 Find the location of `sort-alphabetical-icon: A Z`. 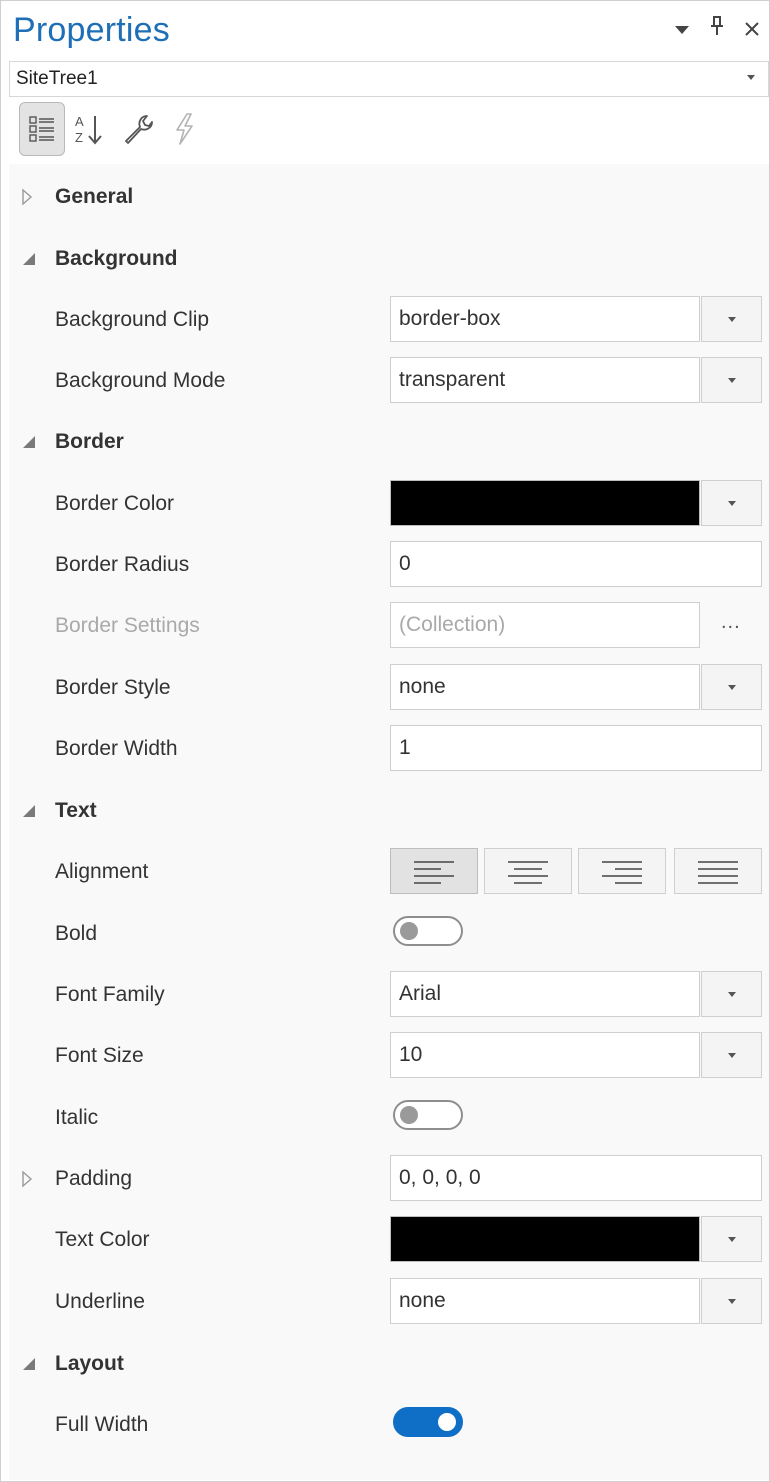

sort-alphabetical-icon: A Z is located at coordinates (90, 129).